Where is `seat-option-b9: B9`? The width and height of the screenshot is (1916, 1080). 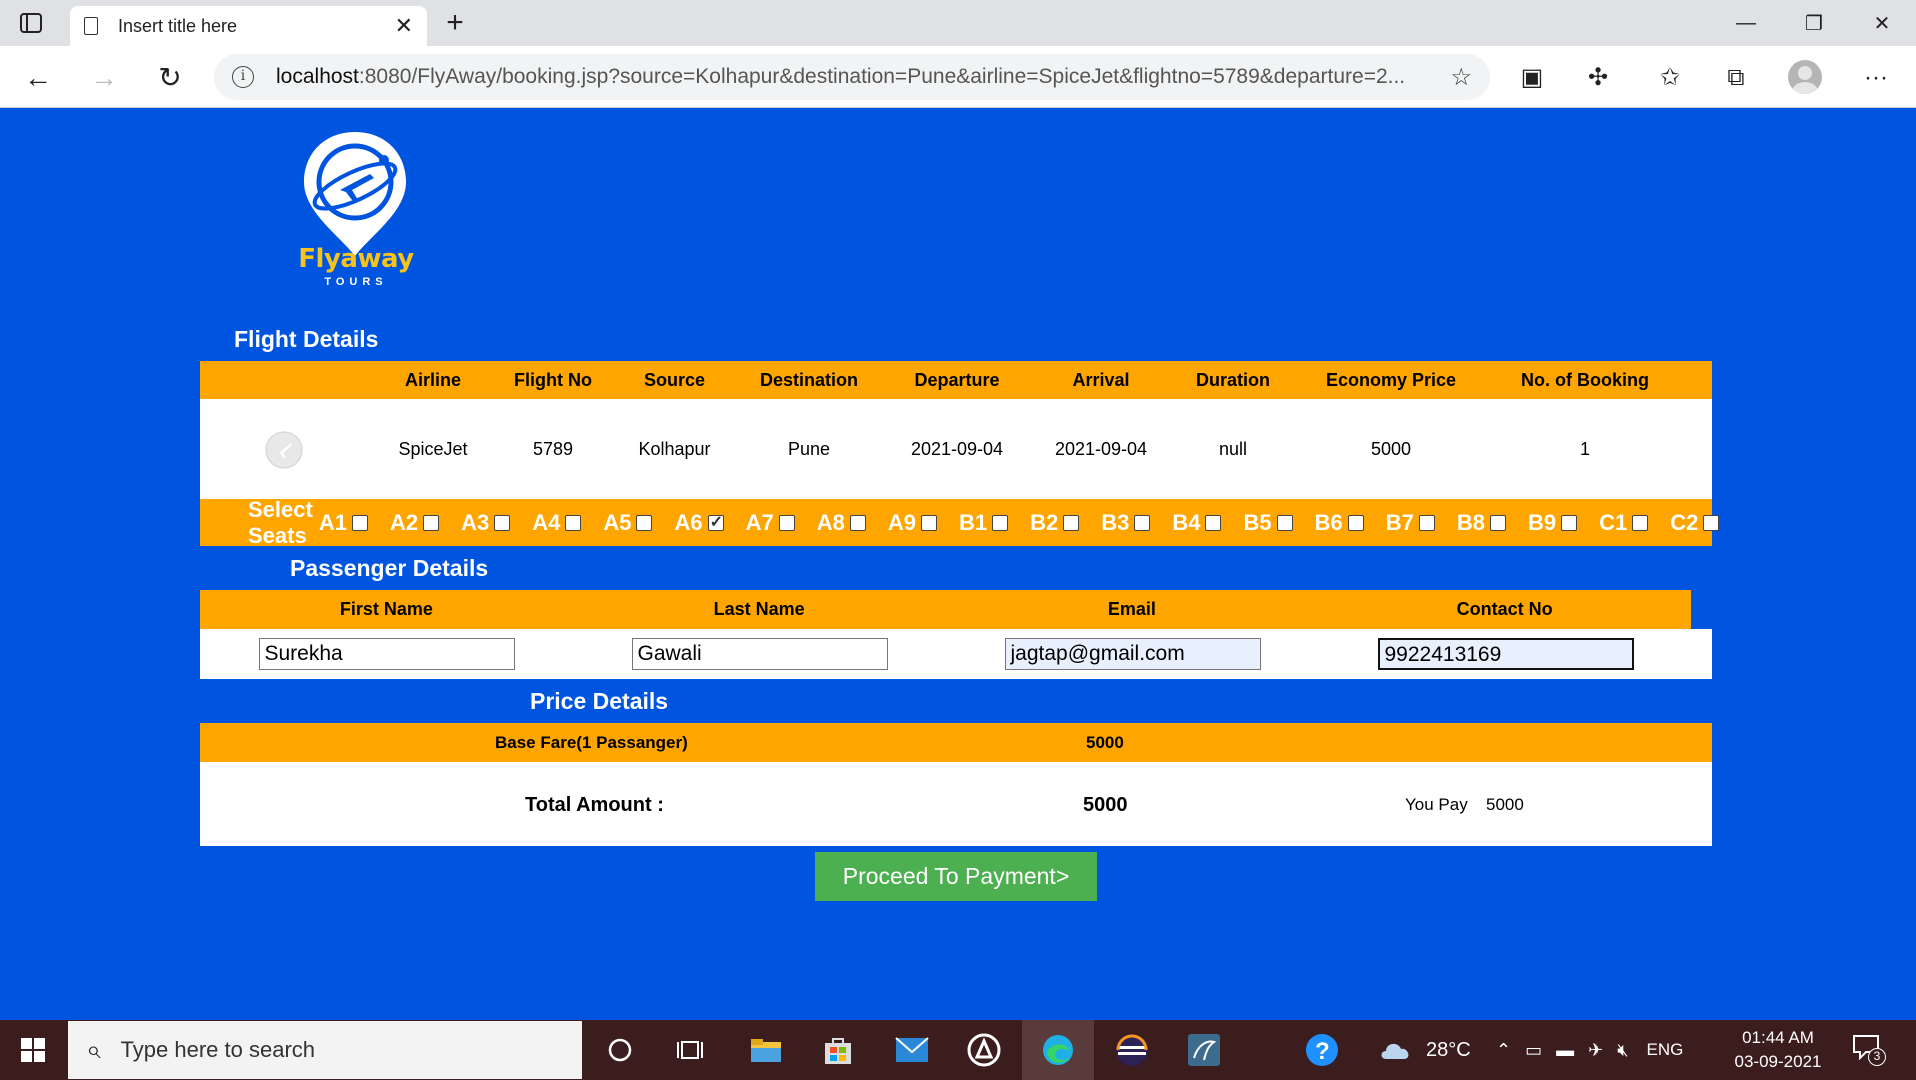
seat-option-b9: B9 is located at coordinates (1553, 523).